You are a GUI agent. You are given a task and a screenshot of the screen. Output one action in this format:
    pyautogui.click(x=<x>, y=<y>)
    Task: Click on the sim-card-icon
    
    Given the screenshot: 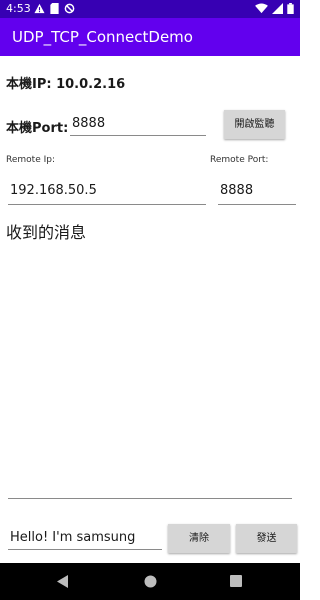 What is the action you would take?
    pyautogui.click(x=54, y=8)
    